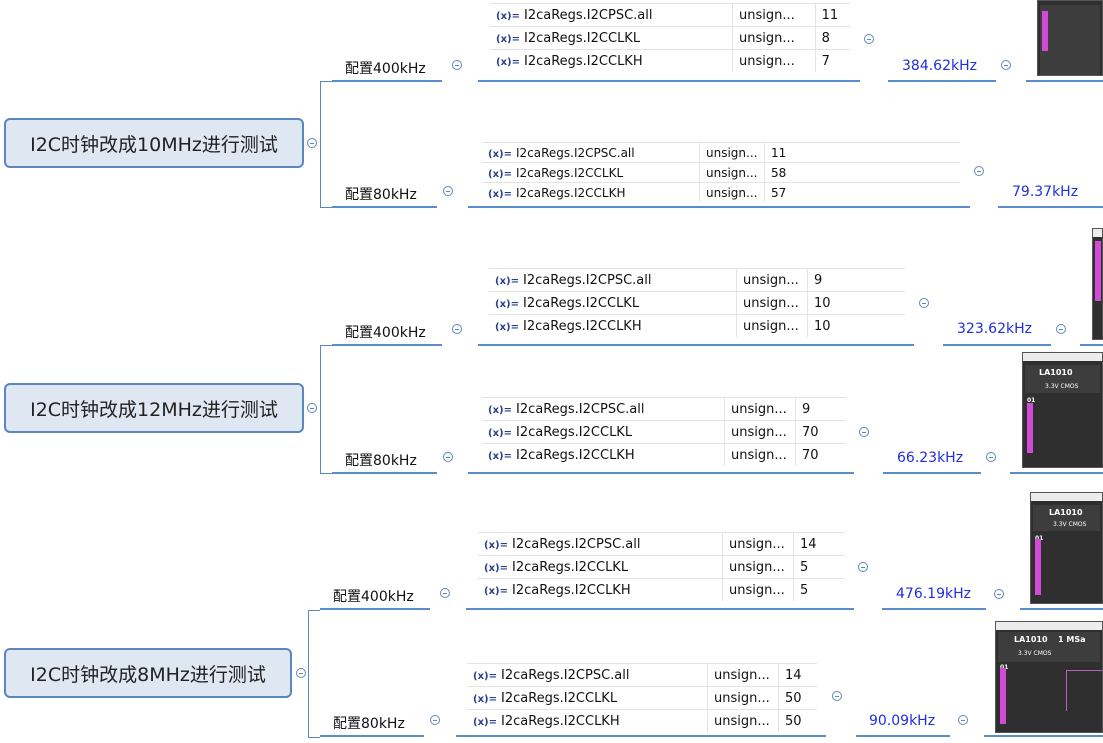  Describe the element at coordinates (933, 594) in the screenshot. I see `frequency-result: 476.19kHz` at that location.